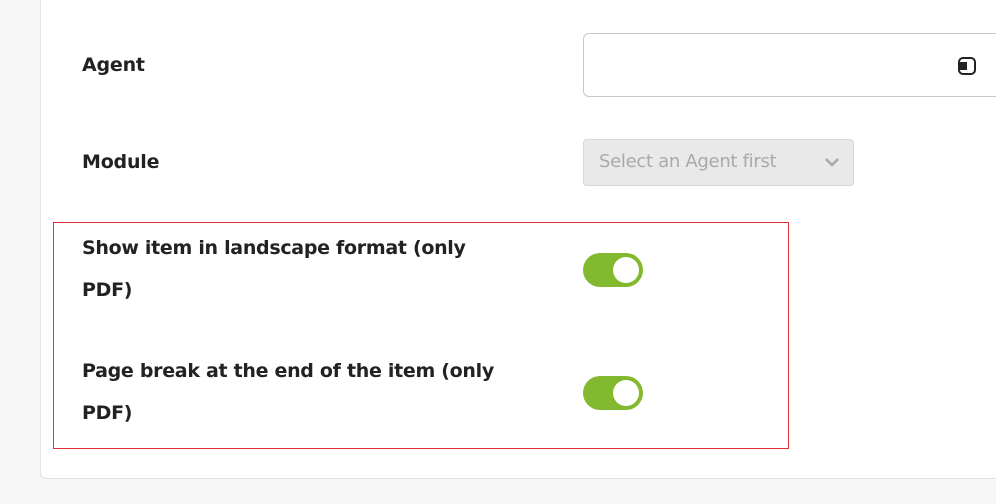 The image size is (996, 504). What do you see at coordinates (107, 290) in the screenshot?
I see `landscape-label-line2: PDF)` at bounding box center [107, 290].